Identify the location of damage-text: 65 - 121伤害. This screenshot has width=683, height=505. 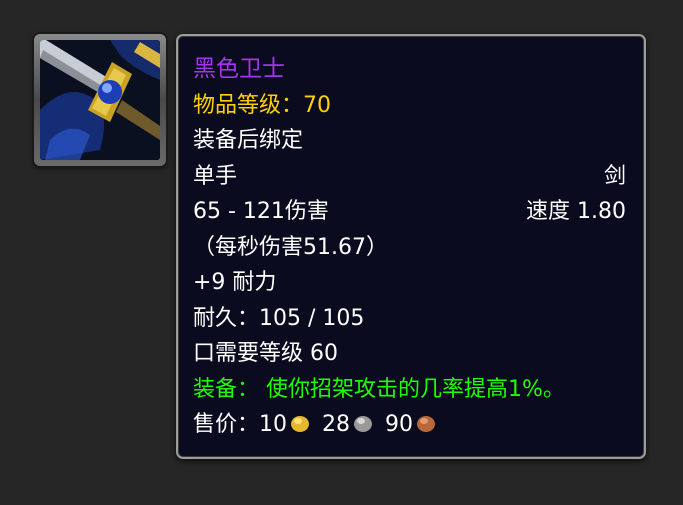
(261, 211).